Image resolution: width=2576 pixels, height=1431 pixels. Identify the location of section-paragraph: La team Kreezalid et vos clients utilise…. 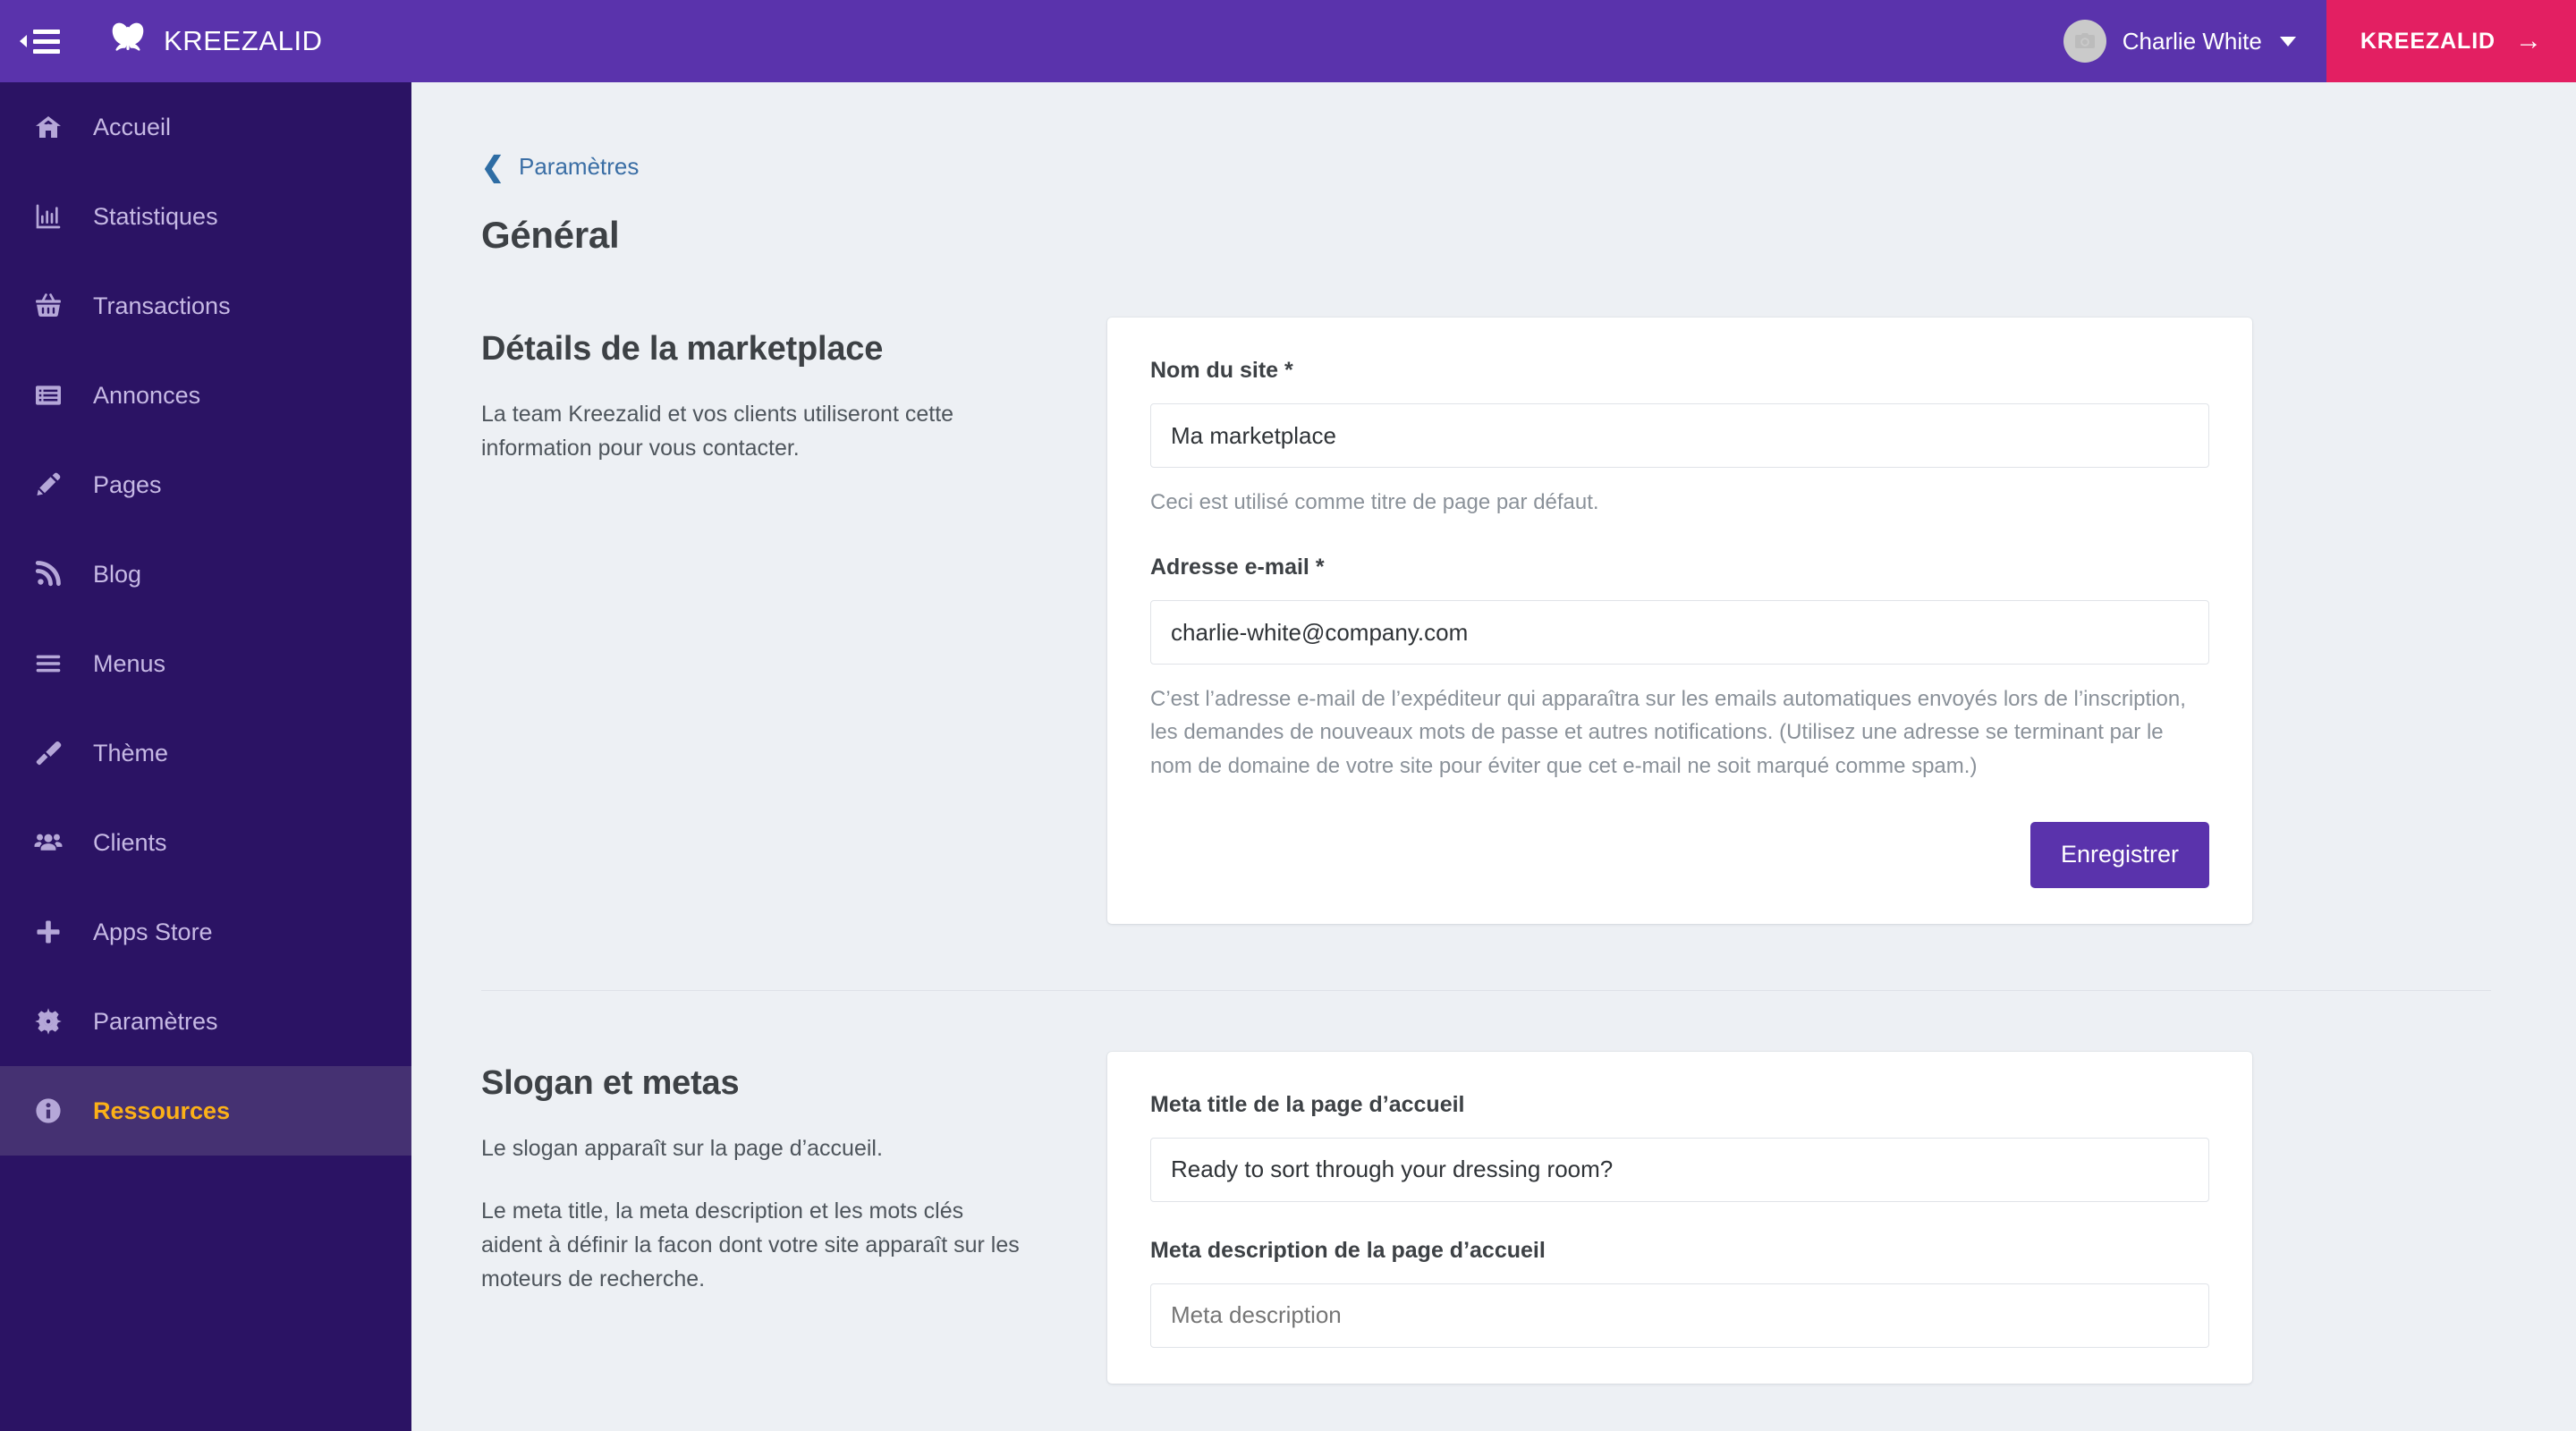
(717, 432).